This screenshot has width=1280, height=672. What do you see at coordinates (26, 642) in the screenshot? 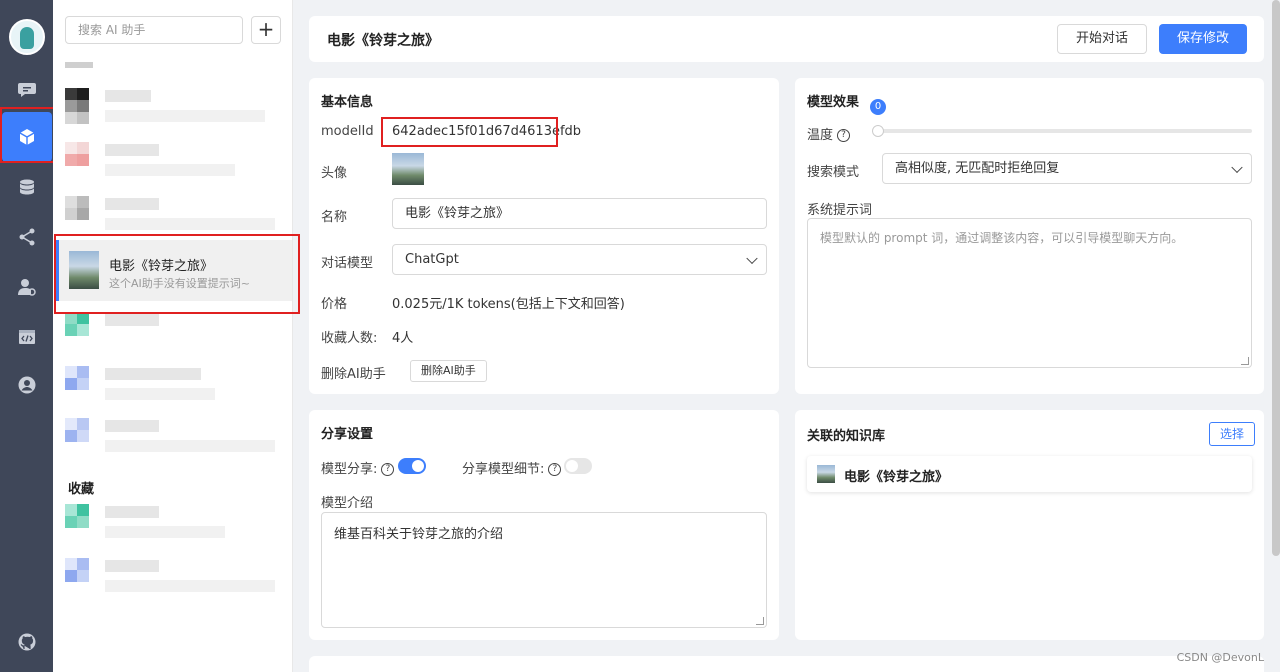
I see `github-icon` at bounding box center [26, 642].